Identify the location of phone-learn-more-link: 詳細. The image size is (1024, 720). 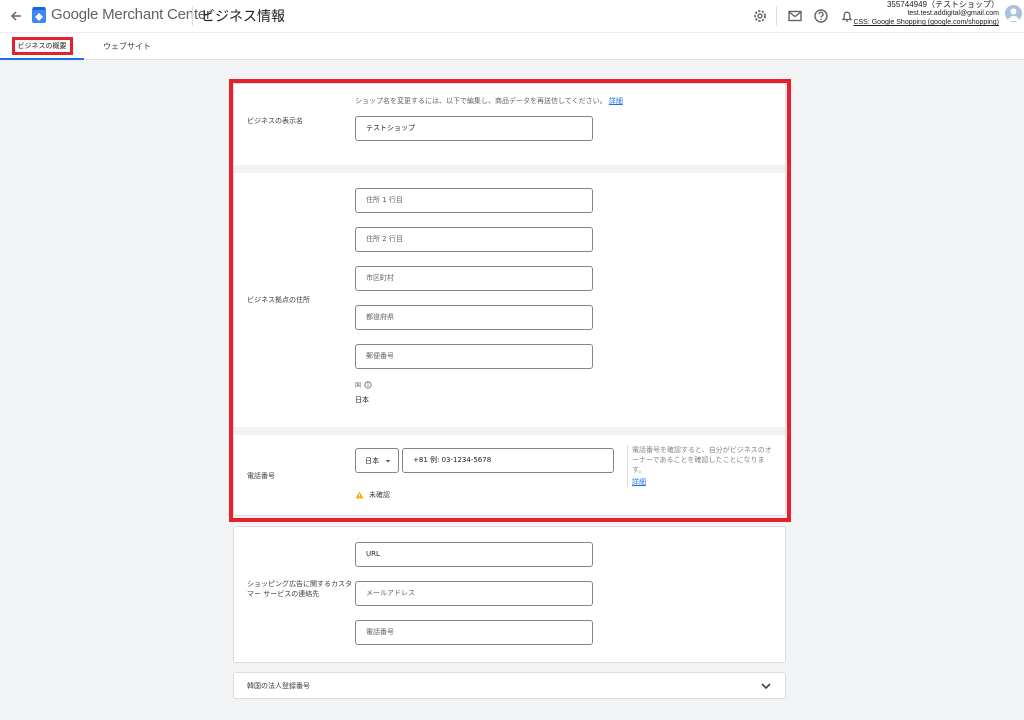
(639, 482).